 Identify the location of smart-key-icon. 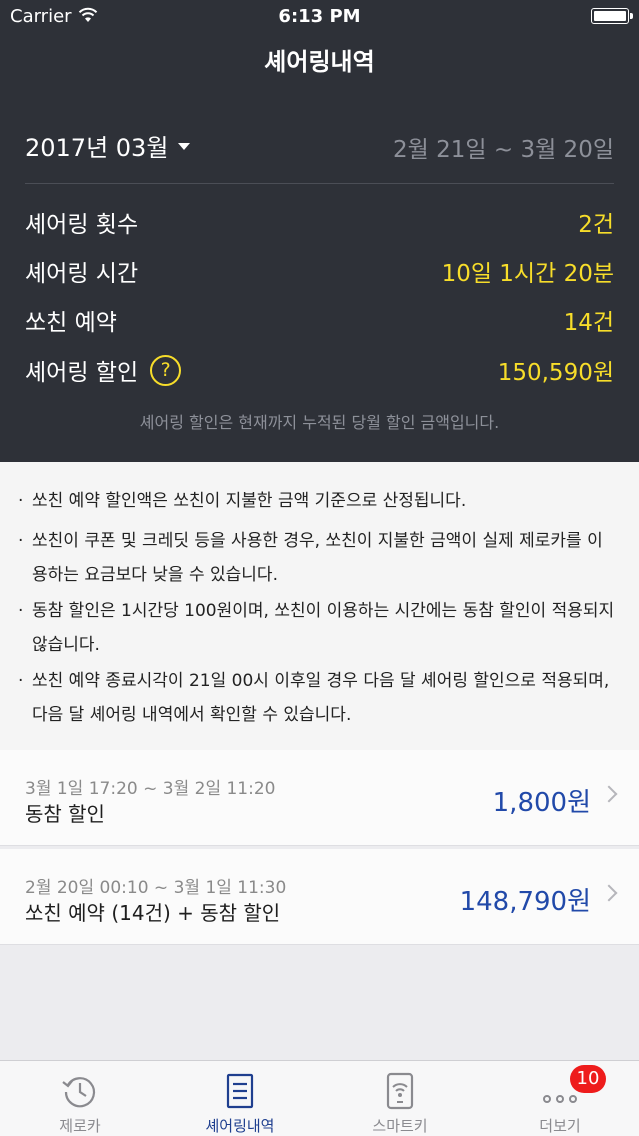
(400, 1091).